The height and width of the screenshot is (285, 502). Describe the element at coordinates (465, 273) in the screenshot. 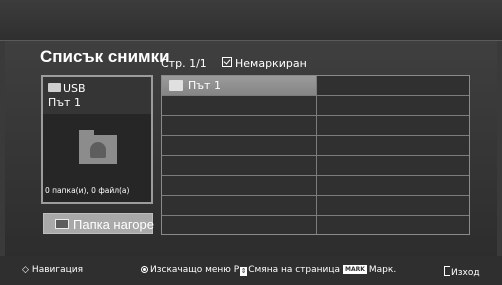

I see `exit-label: Изход` at that location.